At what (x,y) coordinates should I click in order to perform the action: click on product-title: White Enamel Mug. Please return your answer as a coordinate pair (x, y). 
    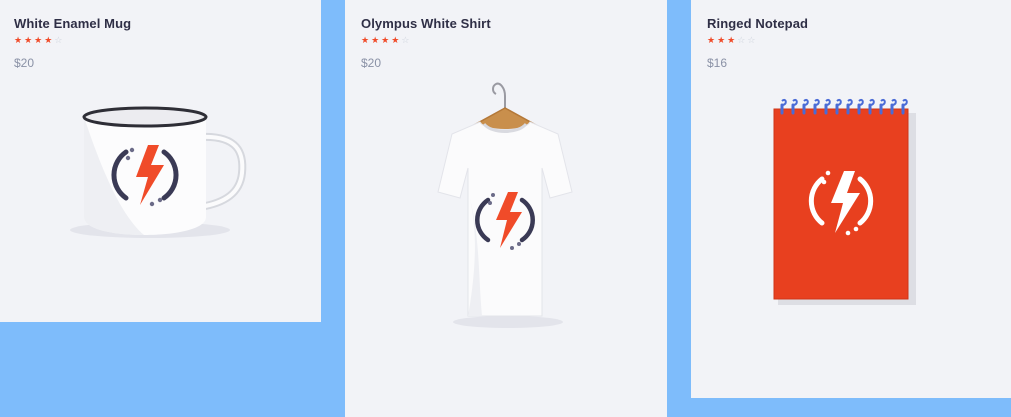
    Looking at the image, I should click on (72, 23).